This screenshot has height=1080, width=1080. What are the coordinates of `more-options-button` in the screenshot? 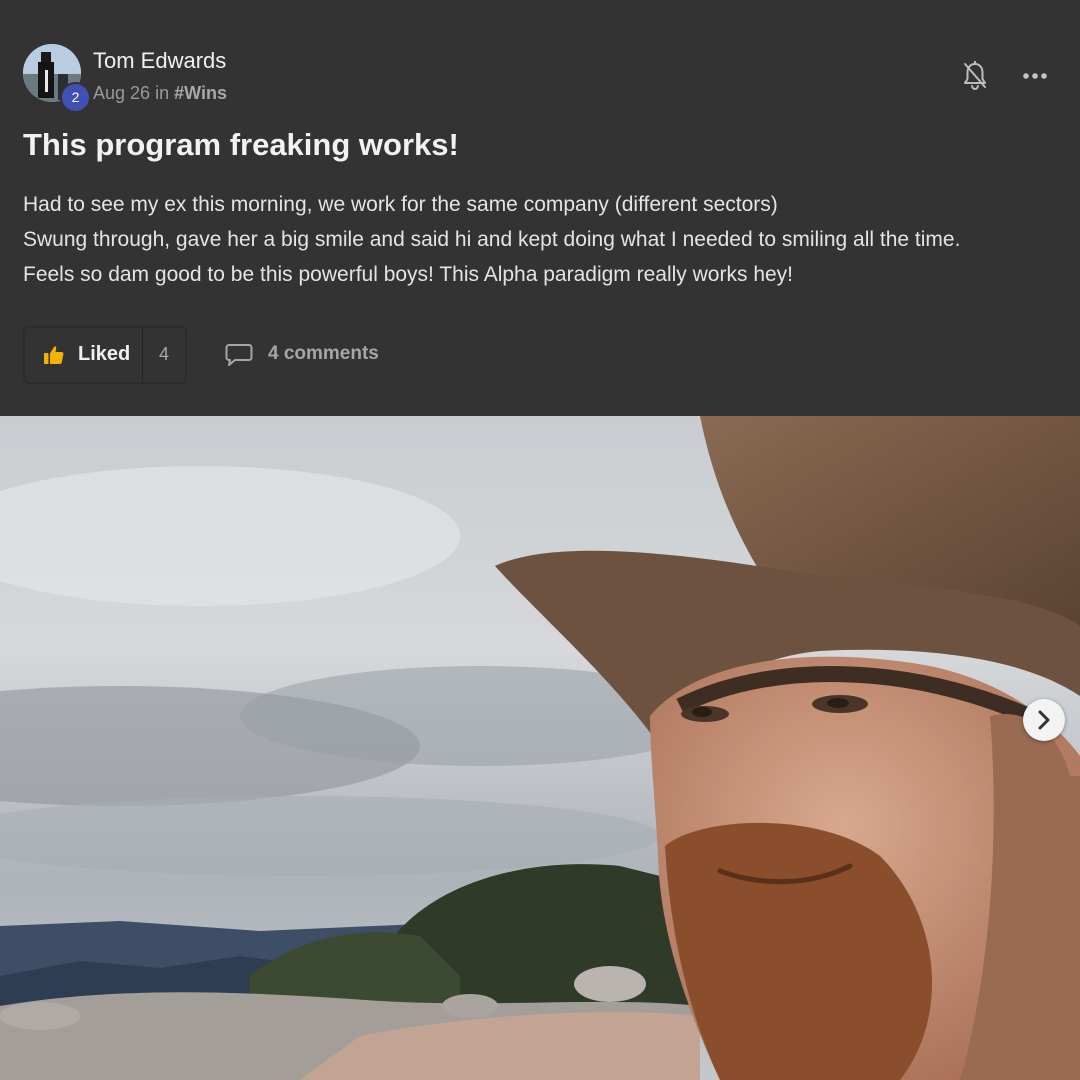 It's located at (1035, 76).